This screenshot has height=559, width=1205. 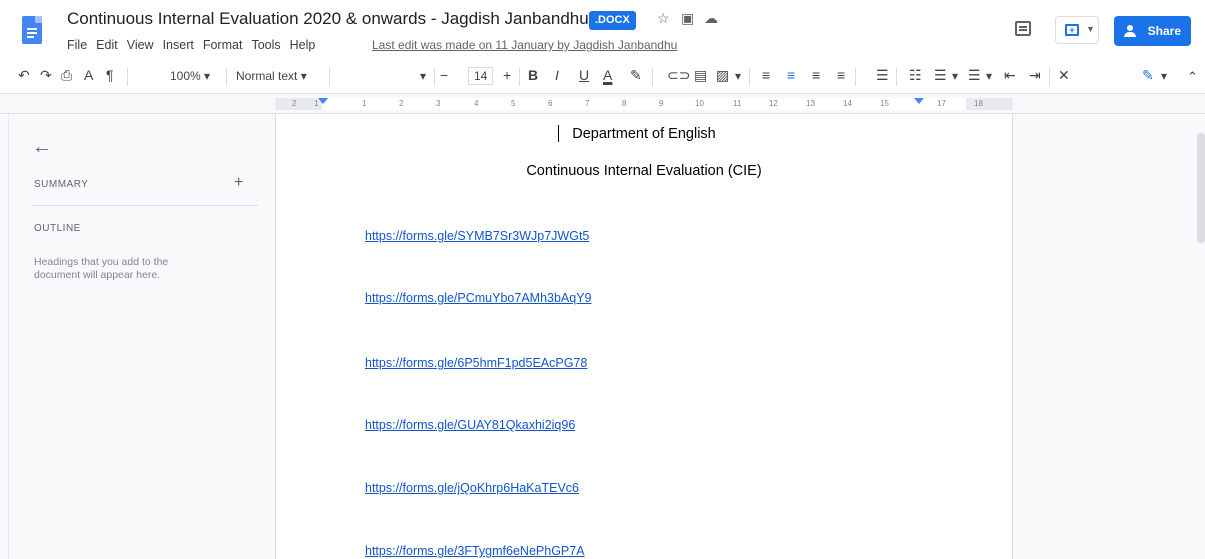 What do you see at coordinates (145, 205) in the screenshot?
I see `divider` at bounding box center [145, 205].